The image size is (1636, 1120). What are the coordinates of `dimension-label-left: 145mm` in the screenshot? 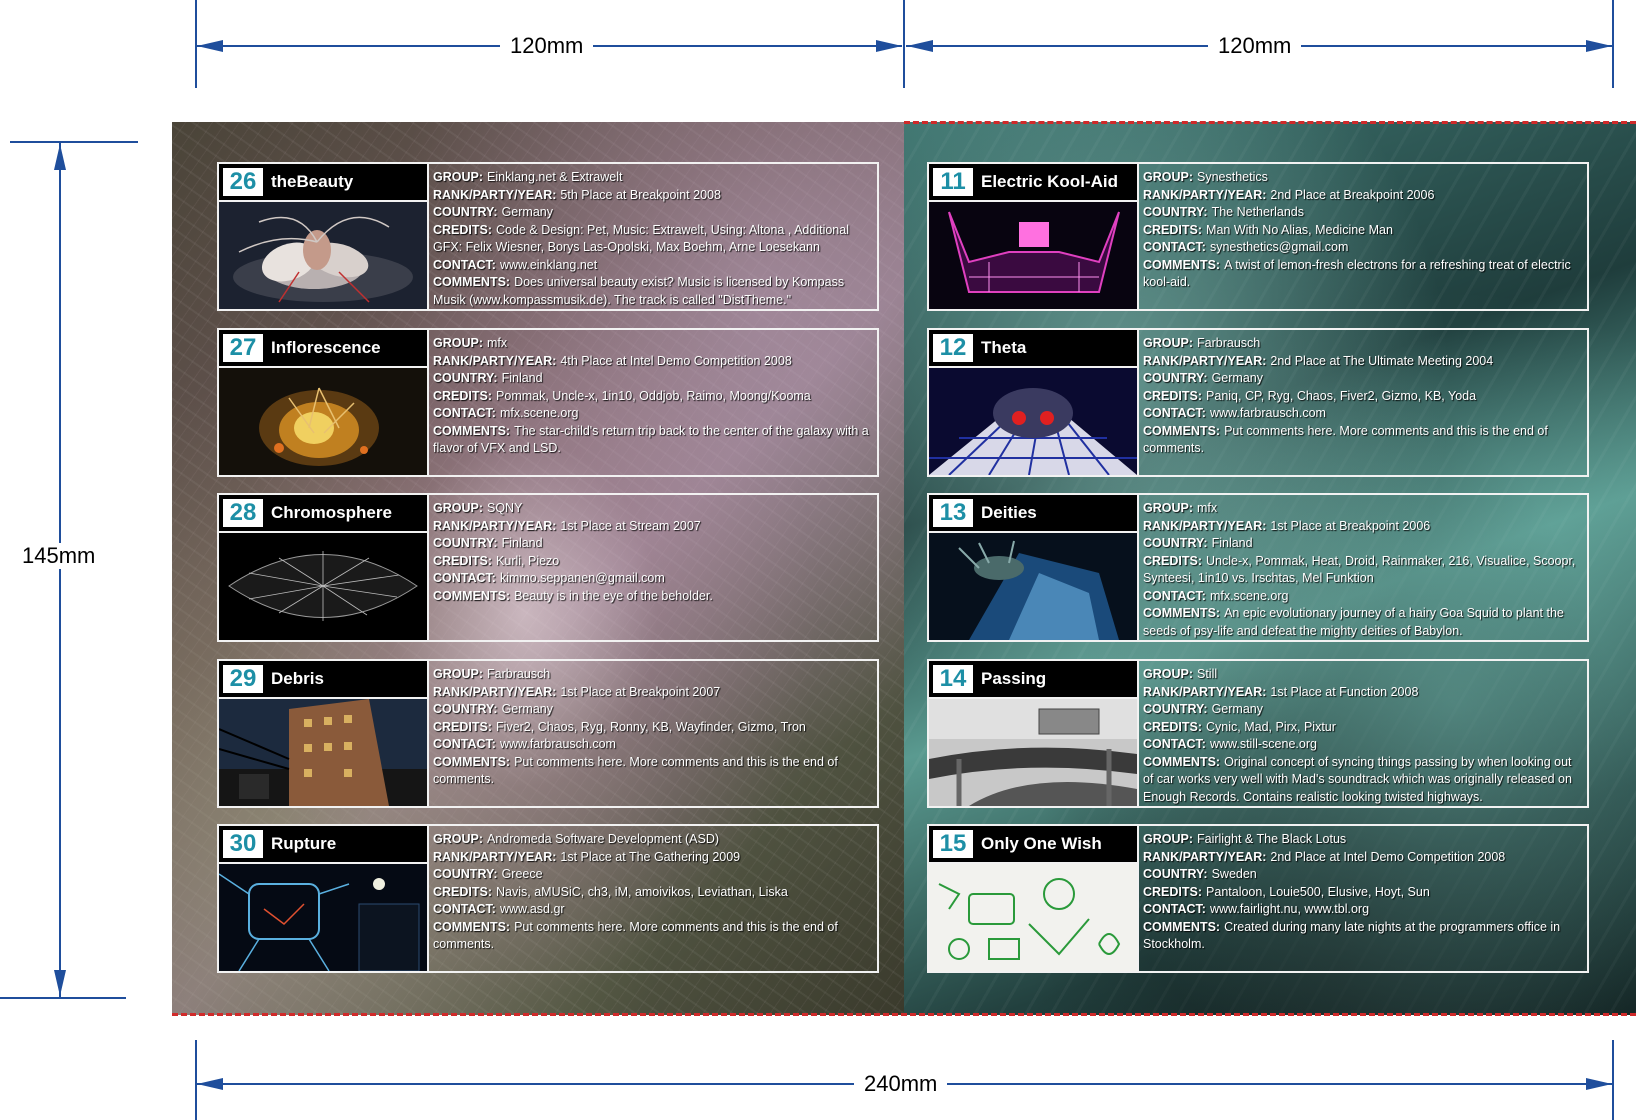 It's located at (59, 556).